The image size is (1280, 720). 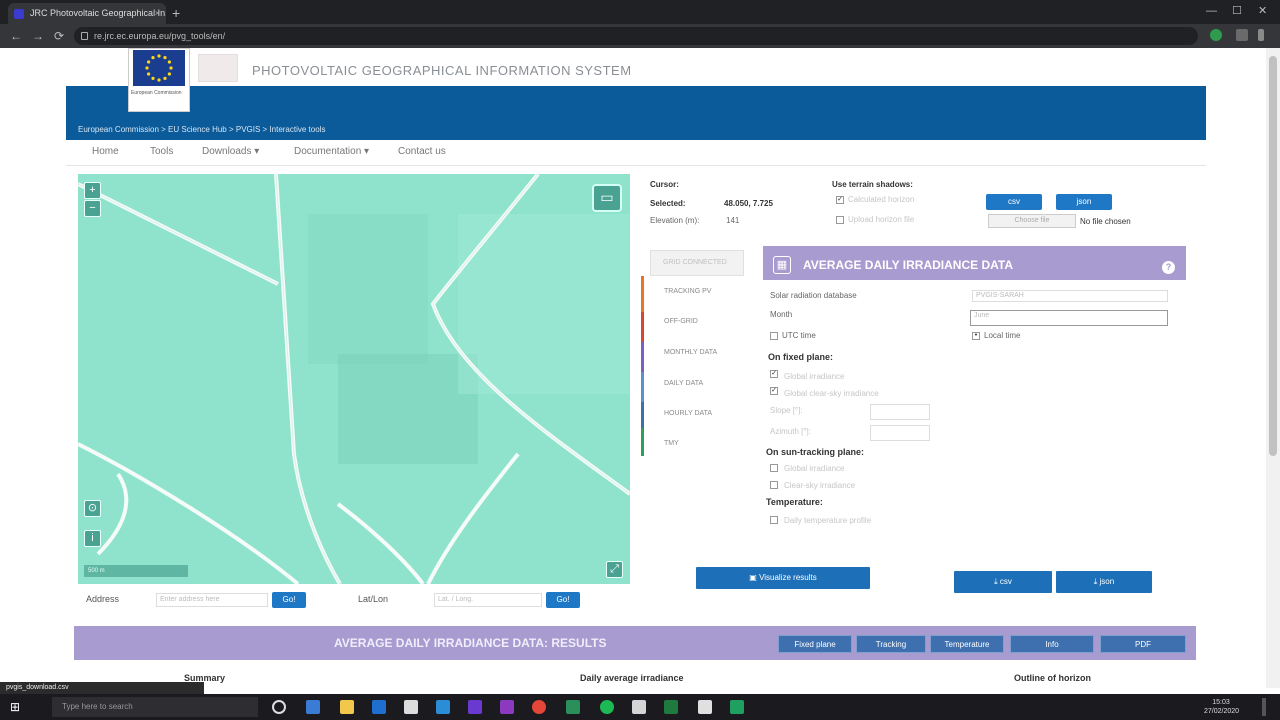 What do you see at coordinates (840, 200) in the screenshot?
I see `calculated-horizon-checkbox: ✓` at bounding box center [840, 200].